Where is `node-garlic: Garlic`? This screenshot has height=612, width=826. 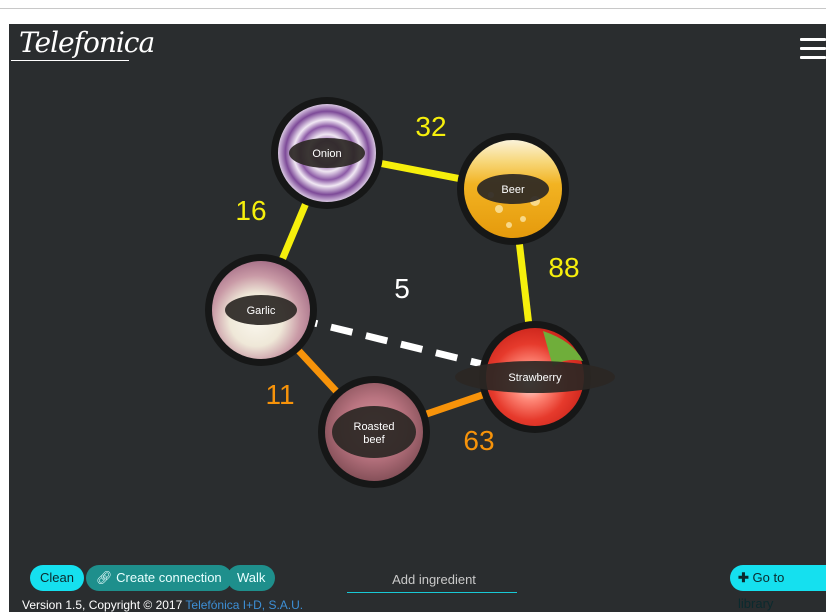 node-garlic: Garlic is located at coordinates (261, 310).